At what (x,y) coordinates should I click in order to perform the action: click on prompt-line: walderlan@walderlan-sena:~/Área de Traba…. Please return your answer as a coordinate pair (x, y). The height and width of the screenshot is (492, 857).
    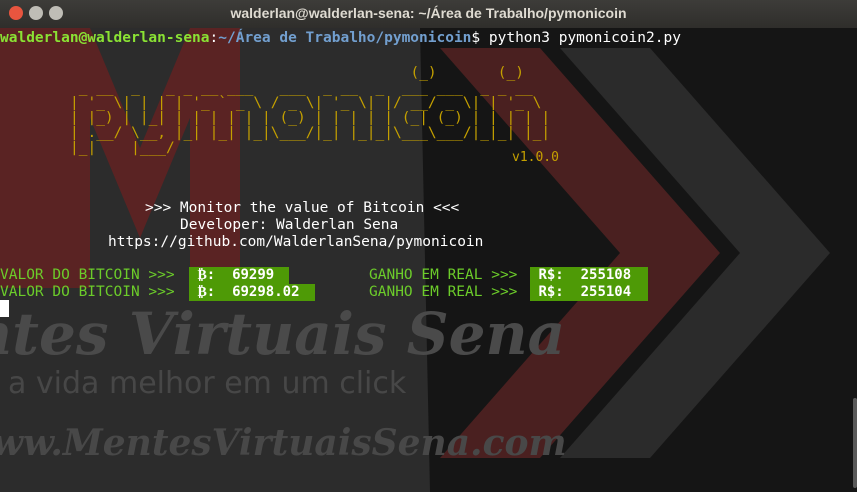
    Looking at the image, I should click on (340, 38).